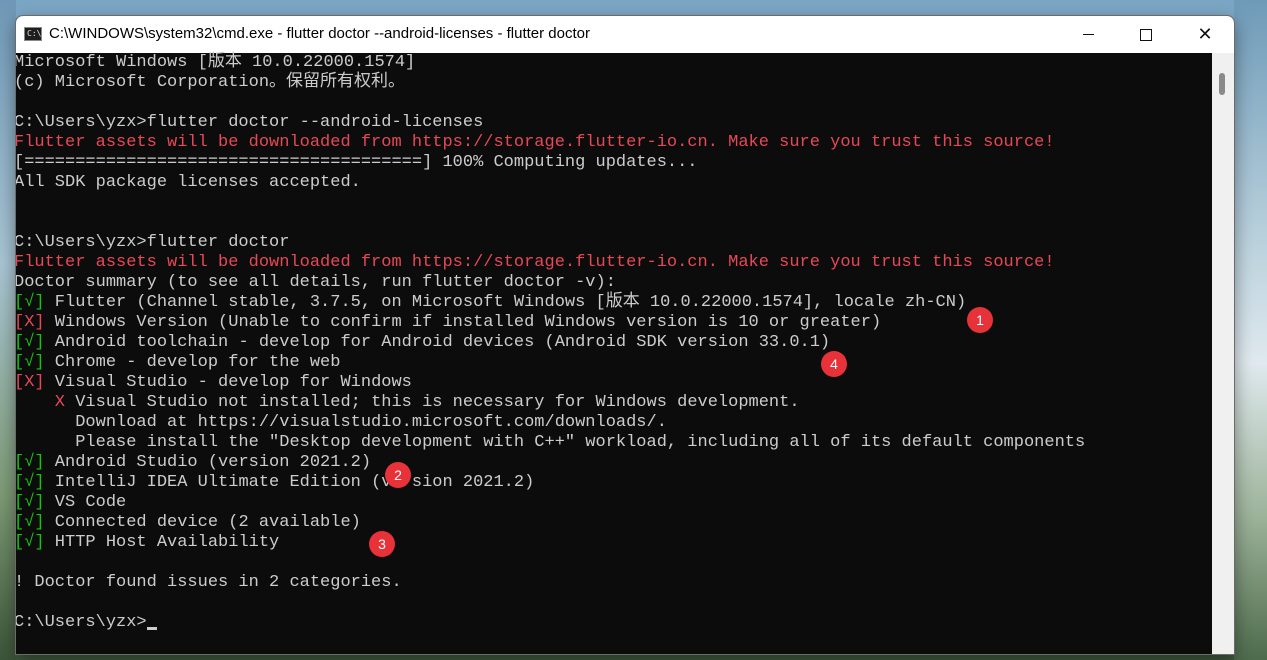 This screenshot has width=1267, height=660. I want to click on annotation-marker-3: 3, so click(382, 544).